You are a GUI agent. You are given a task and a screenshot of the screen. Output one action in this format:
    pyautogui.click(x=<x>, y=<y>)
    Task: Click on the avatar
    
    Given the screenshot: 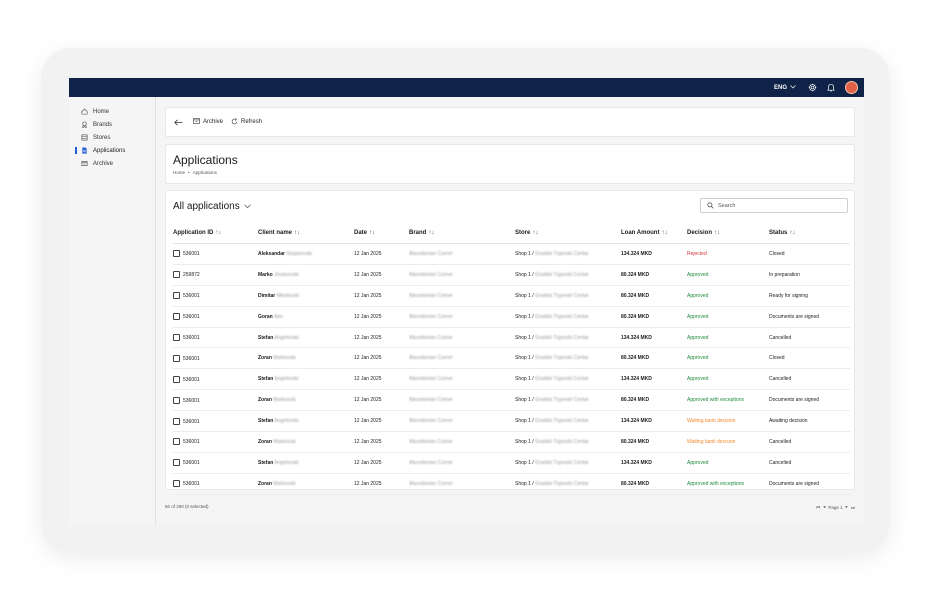 What is the action you would take?
    pyautogui.click(x=851, y=87)
    